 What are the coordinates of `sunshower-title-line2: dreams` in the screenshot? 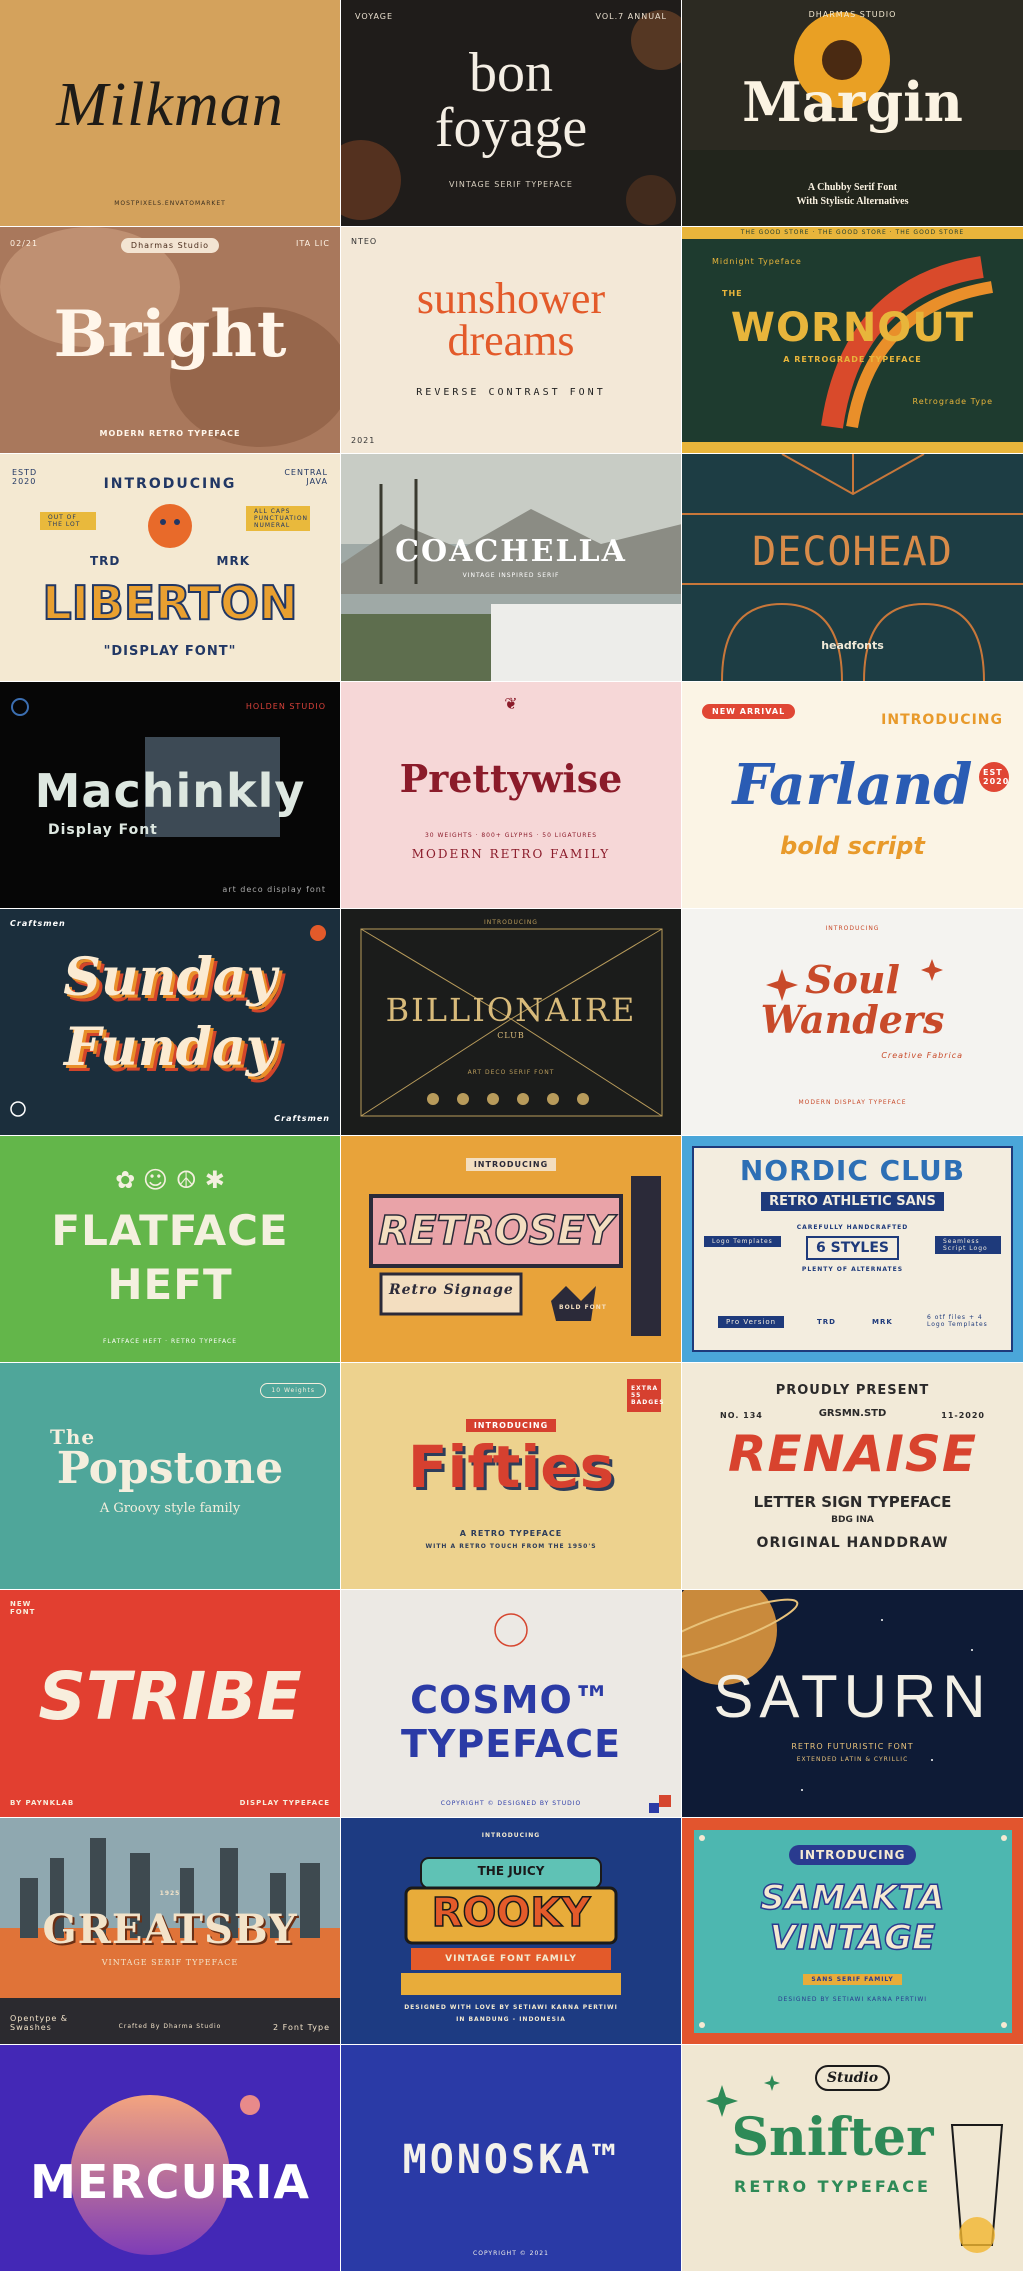 It's located at (511, 341).